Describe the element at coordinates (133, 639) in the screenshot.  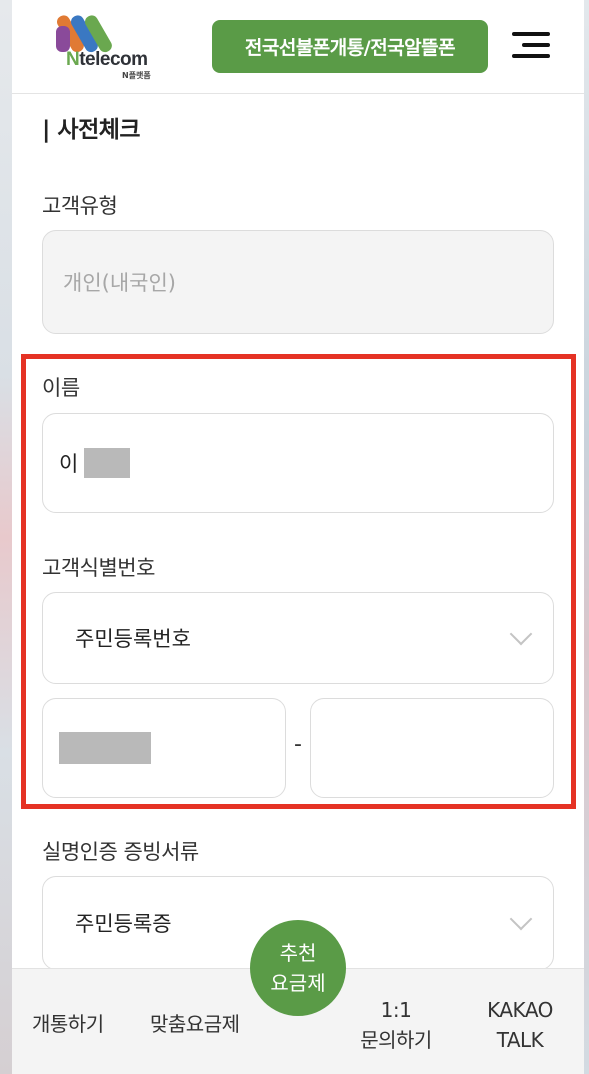
I see `customer-id-selected: 주민등록번호` at that location.